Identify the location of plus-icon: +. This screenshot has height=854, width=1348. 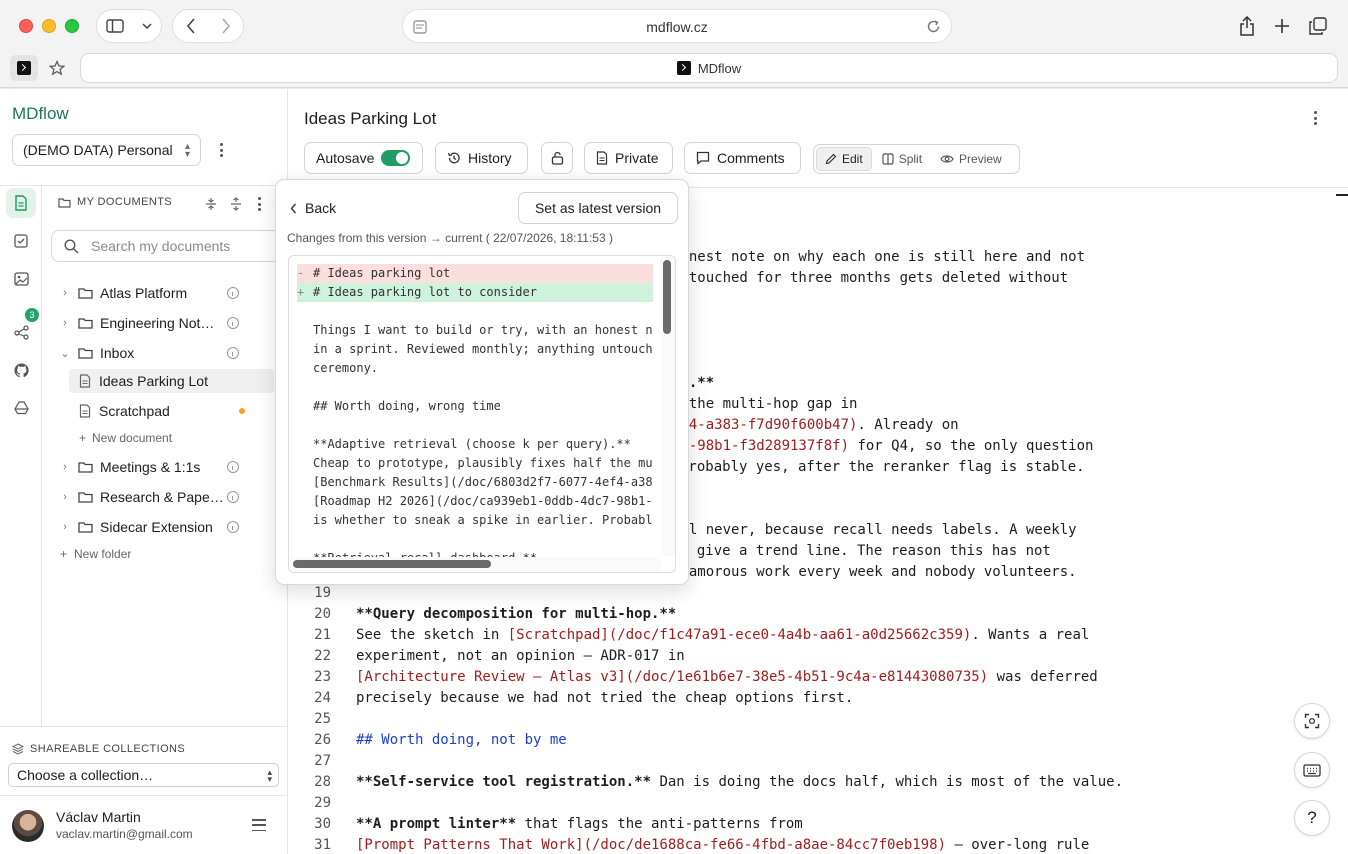
(83, 438).